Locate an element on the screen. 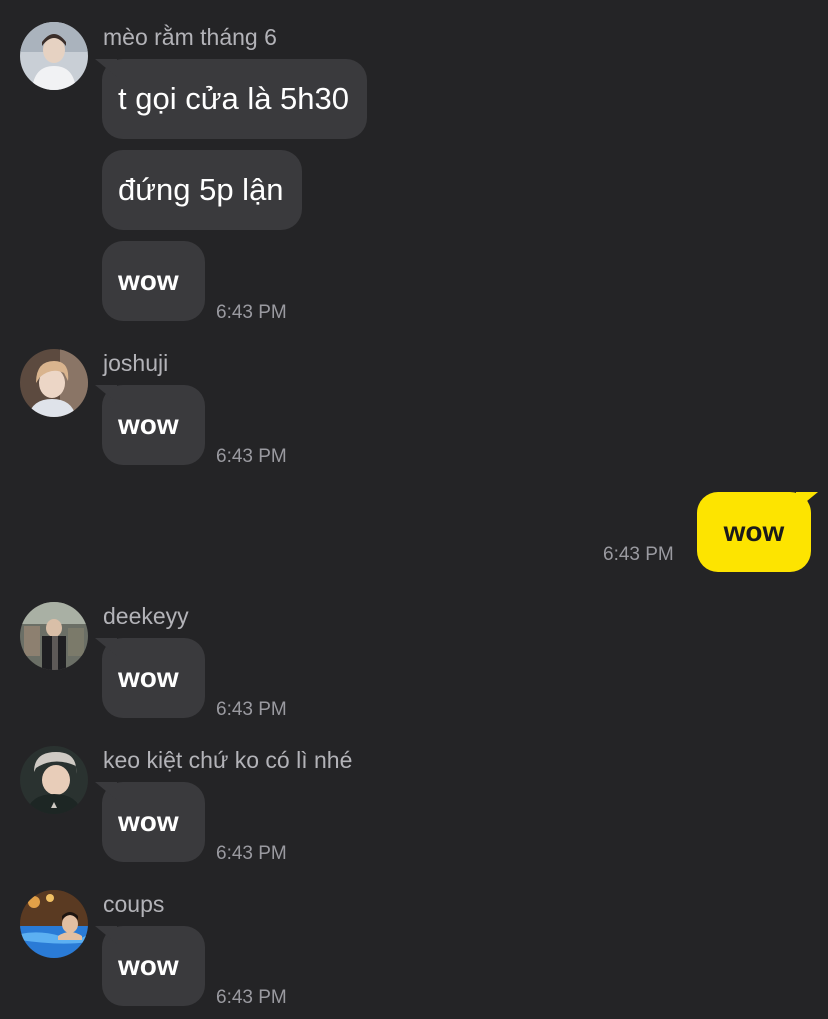 The image size is (828, 1019). sender-name: coups is located at coordinates (134, 904).